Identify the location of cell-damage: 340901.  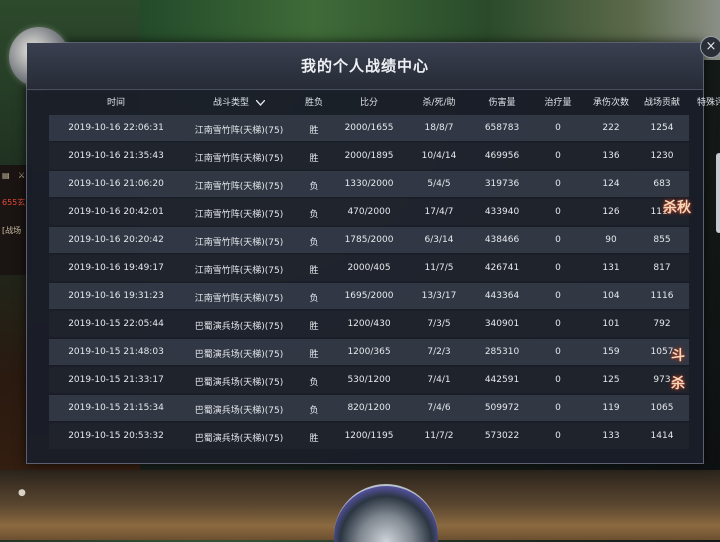
(502, 324).